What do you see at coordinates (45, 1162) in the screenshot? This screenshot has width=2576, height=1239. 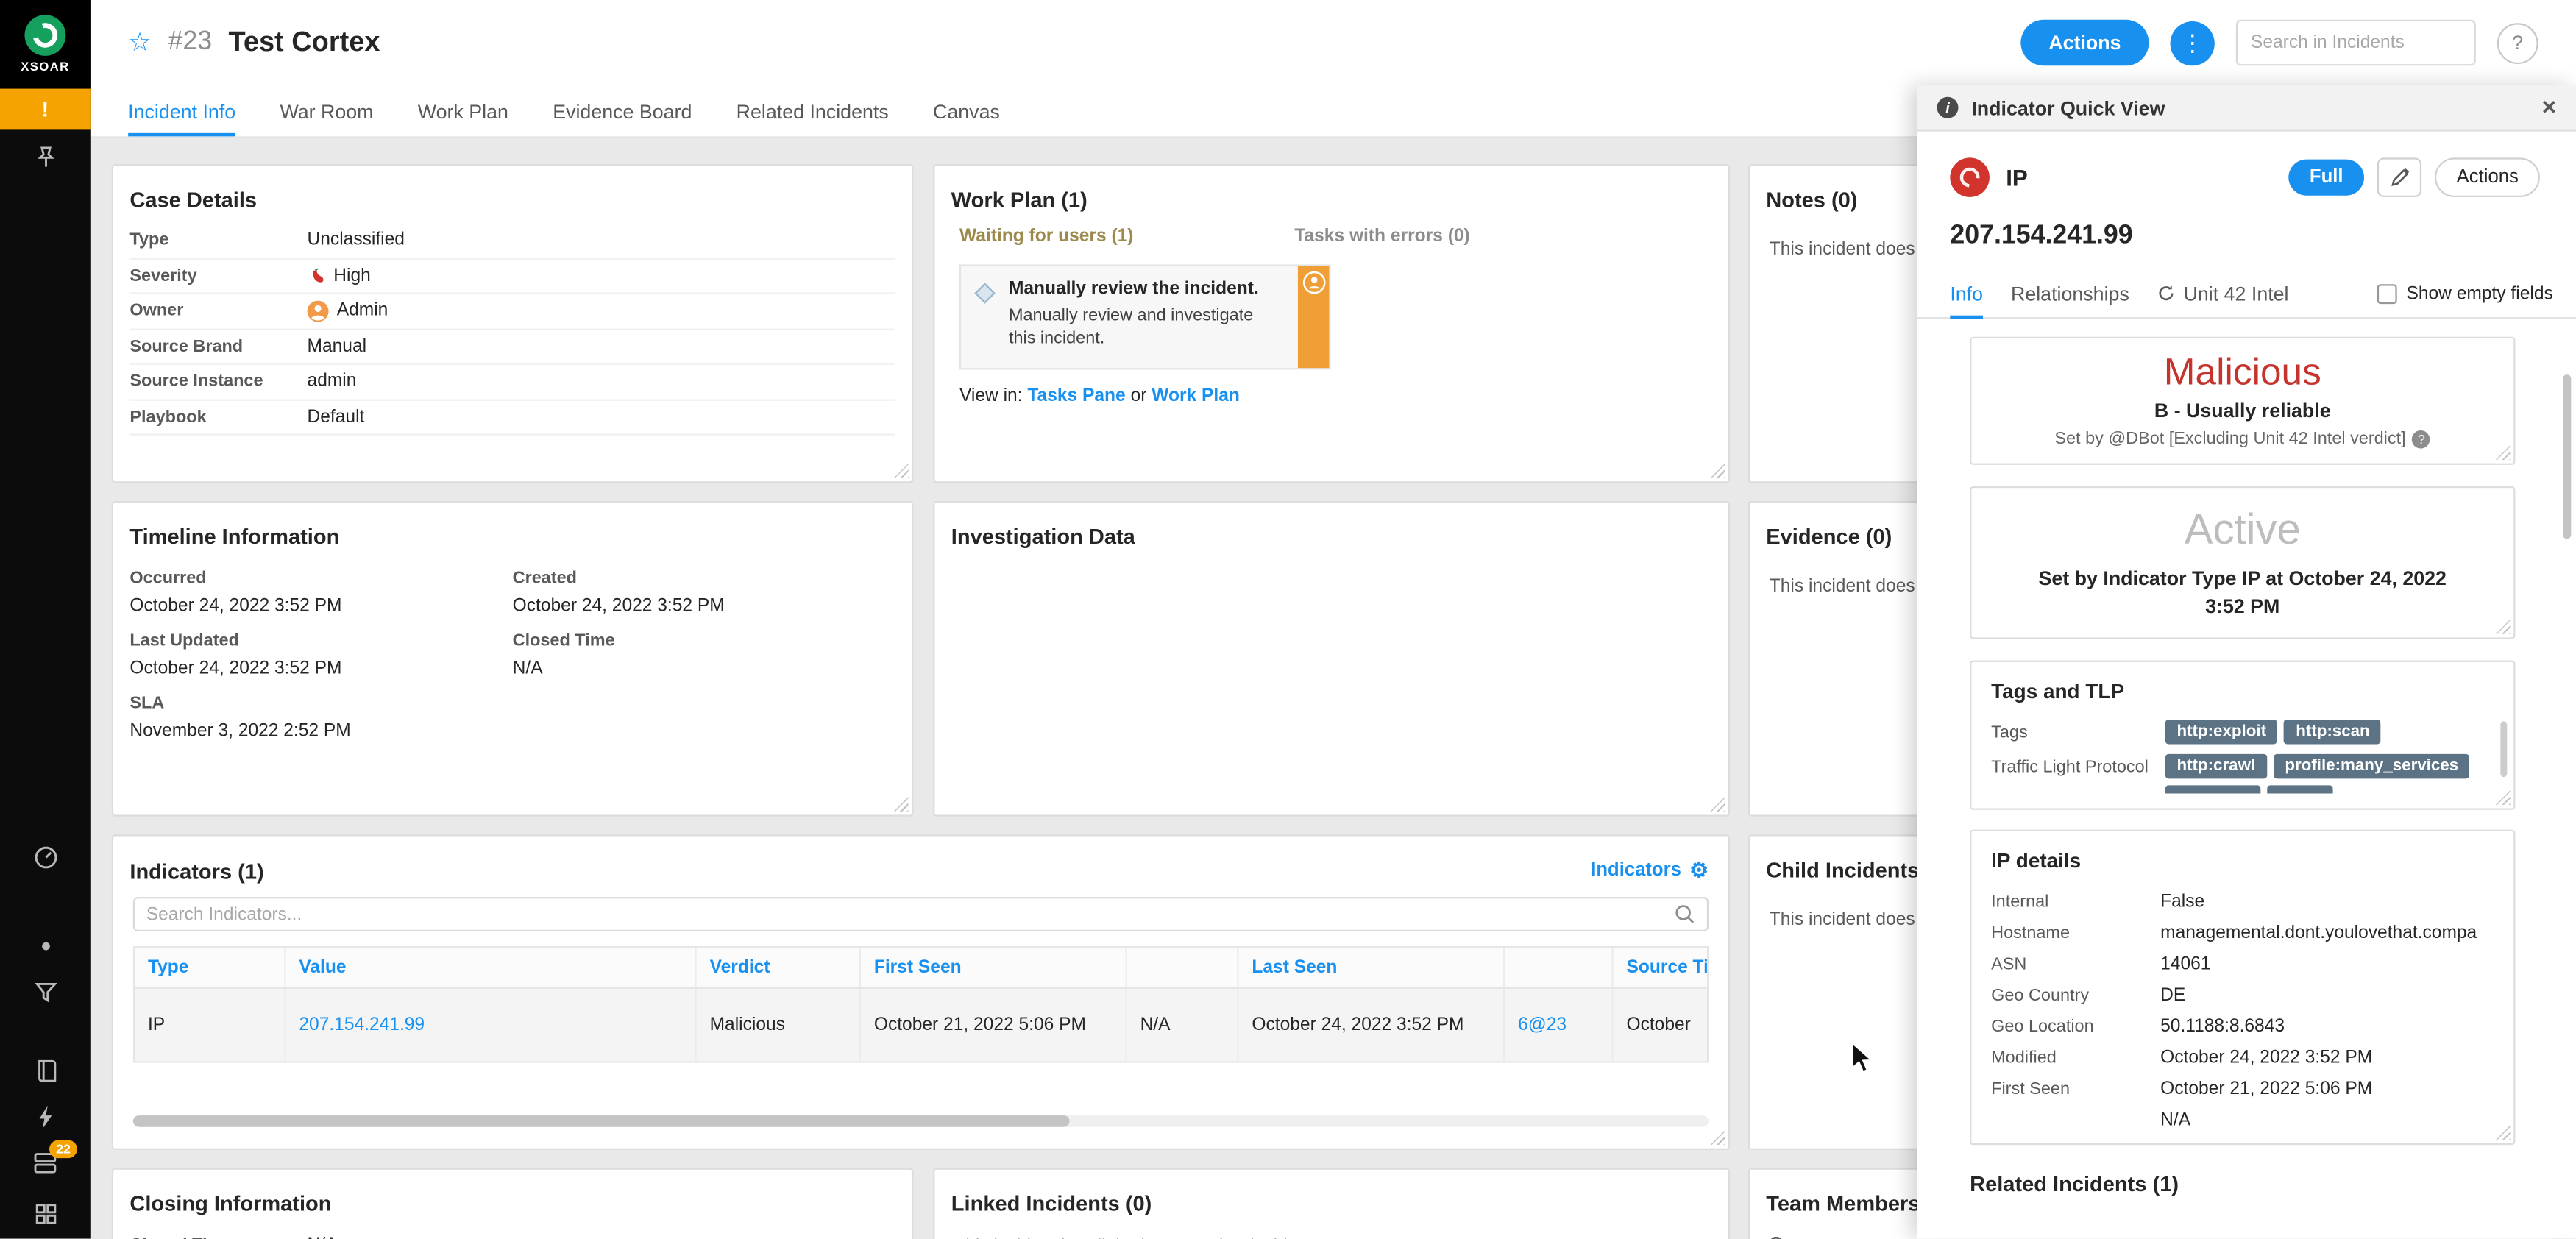 I see `incidents-stack-icon: 22` at bounding box center [45, 1162].